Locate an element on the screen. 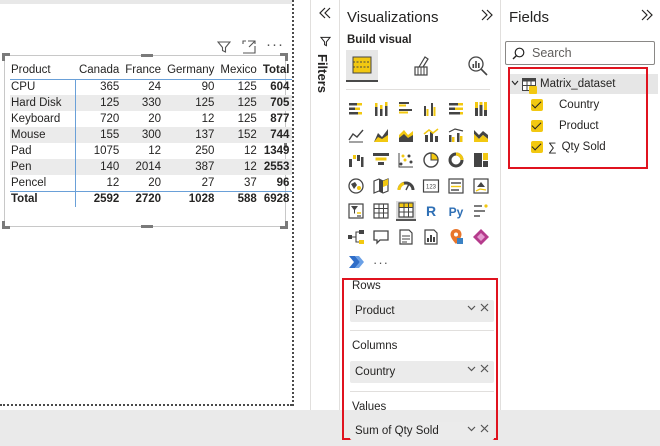 This screenshot has height=446, width=660. map-icon is located at coordinates (356, 186).